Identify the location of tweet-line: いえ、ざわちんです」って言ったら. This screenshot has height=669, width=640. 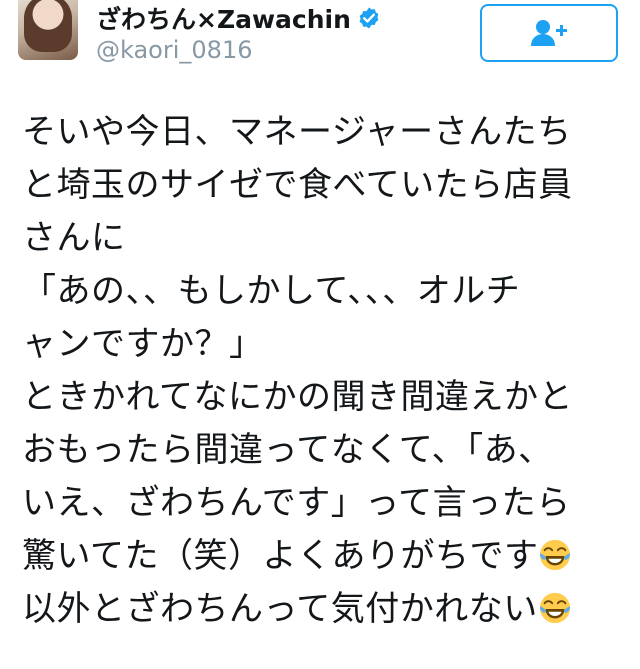
(296, 503).